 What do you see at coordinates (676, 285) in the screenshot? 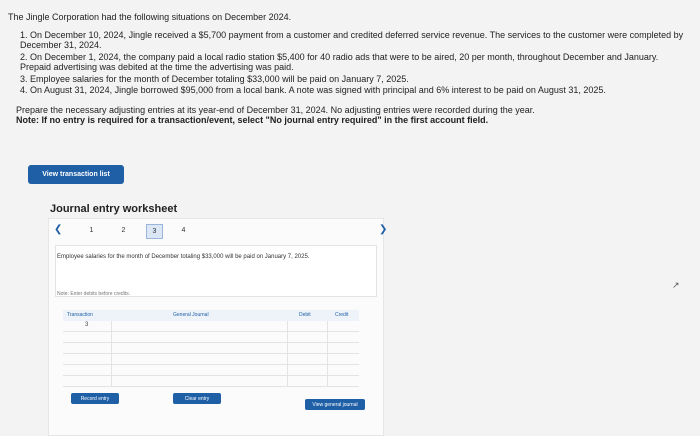
I see `mouse-cursor-icon: ↗` at bounding box center [676, 285].